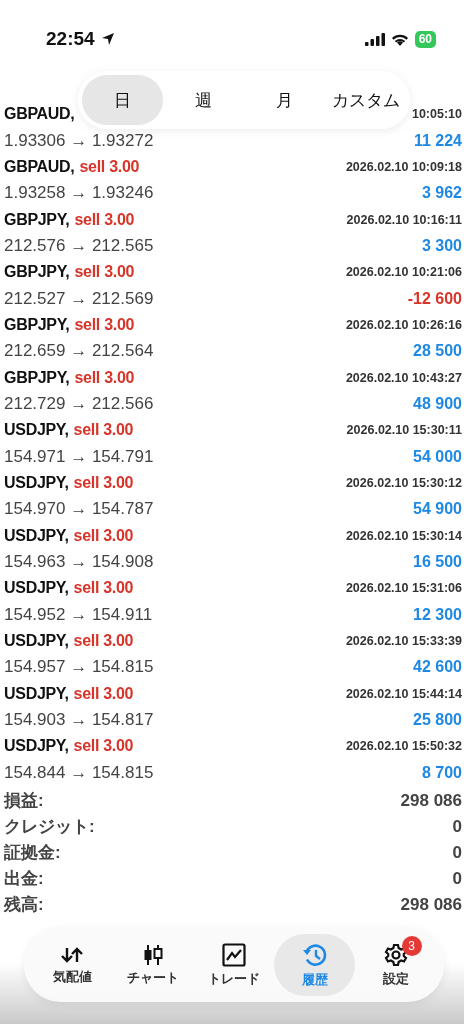 The image size is (464, 1024). Describe the element at coordinates (72, 965) in the screenshot. I see `nav-tab: 気配値` at that location.